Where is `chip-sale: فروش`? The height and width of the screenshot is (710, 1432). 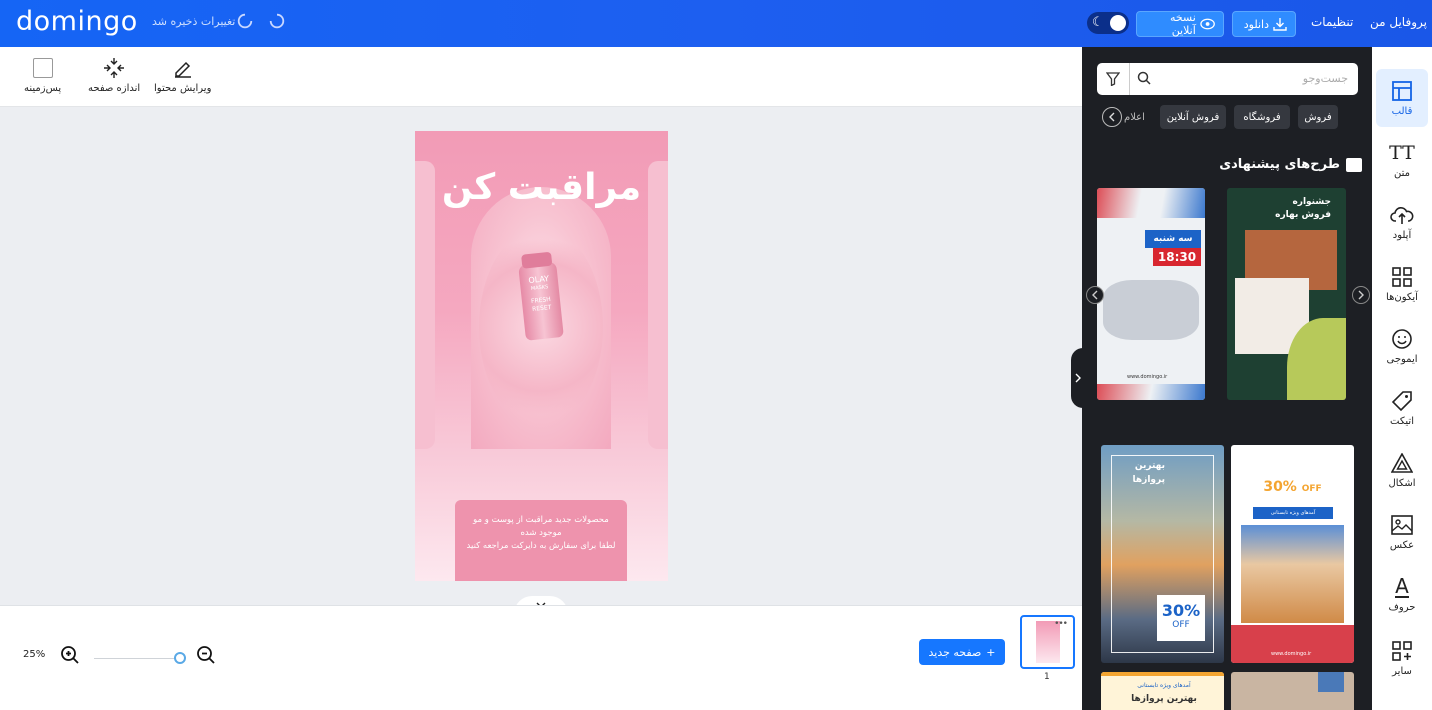
chip-sale: فروش is located at coordinates (1318, 117).